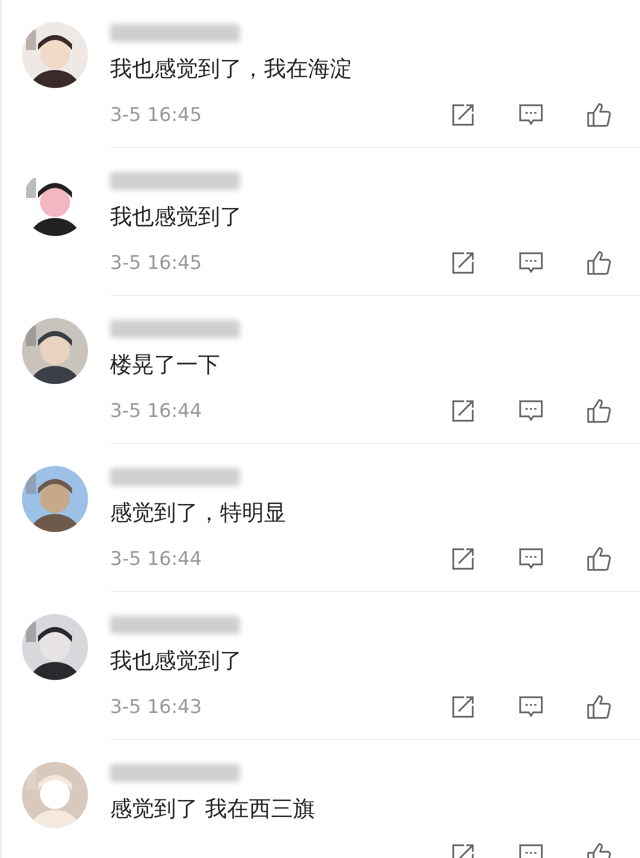 The width and height of the screenshot is (640, 858). I want to click on comment-text: 楼晃了一下, so click(165, 366).